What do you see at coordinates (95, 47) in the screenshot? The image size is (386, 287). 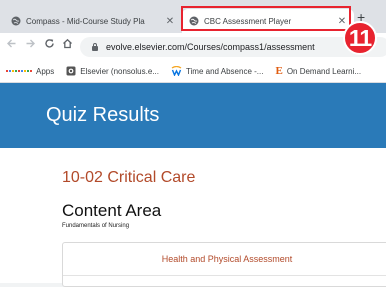 I see `lock-icon` at bounding box center [95, 47].